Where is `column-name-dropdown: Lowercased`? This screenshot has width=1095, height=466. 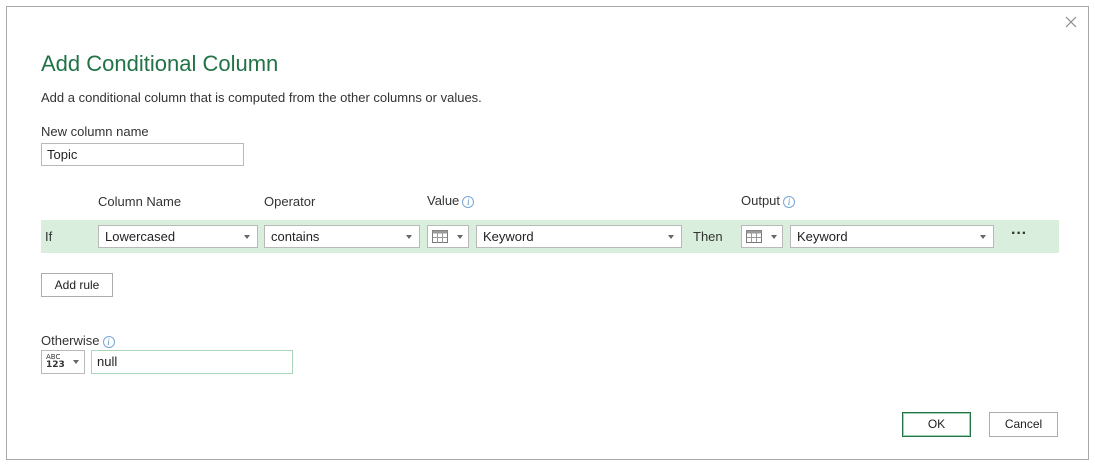 column-name-dropdown: Lowercased is located at coordinates (178, 236).